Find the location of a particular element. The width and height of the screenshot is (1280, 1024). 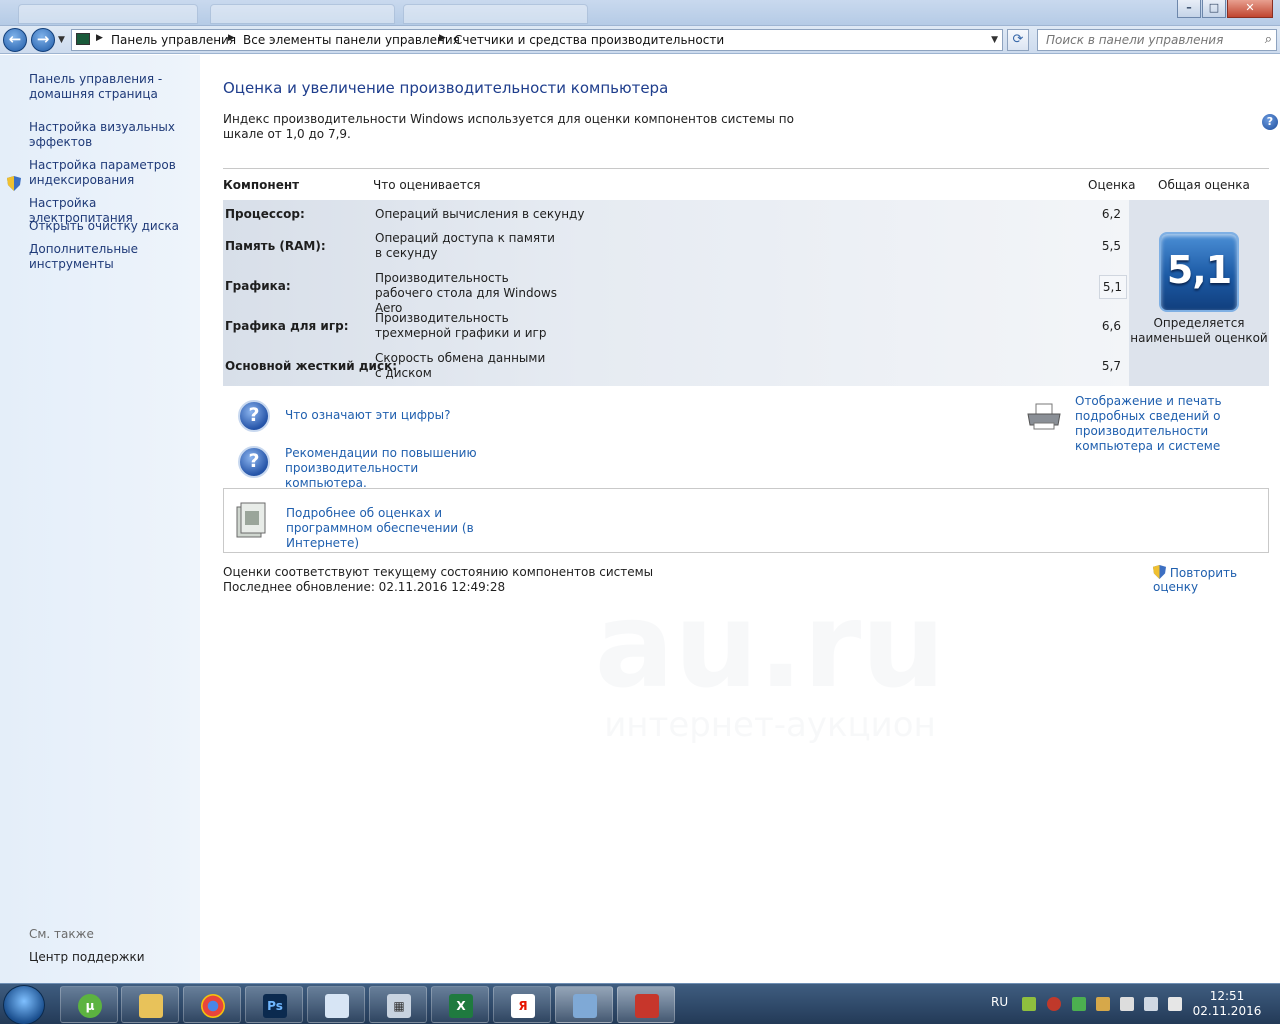

excel-icon: X is located at coordinates (461, 1006).